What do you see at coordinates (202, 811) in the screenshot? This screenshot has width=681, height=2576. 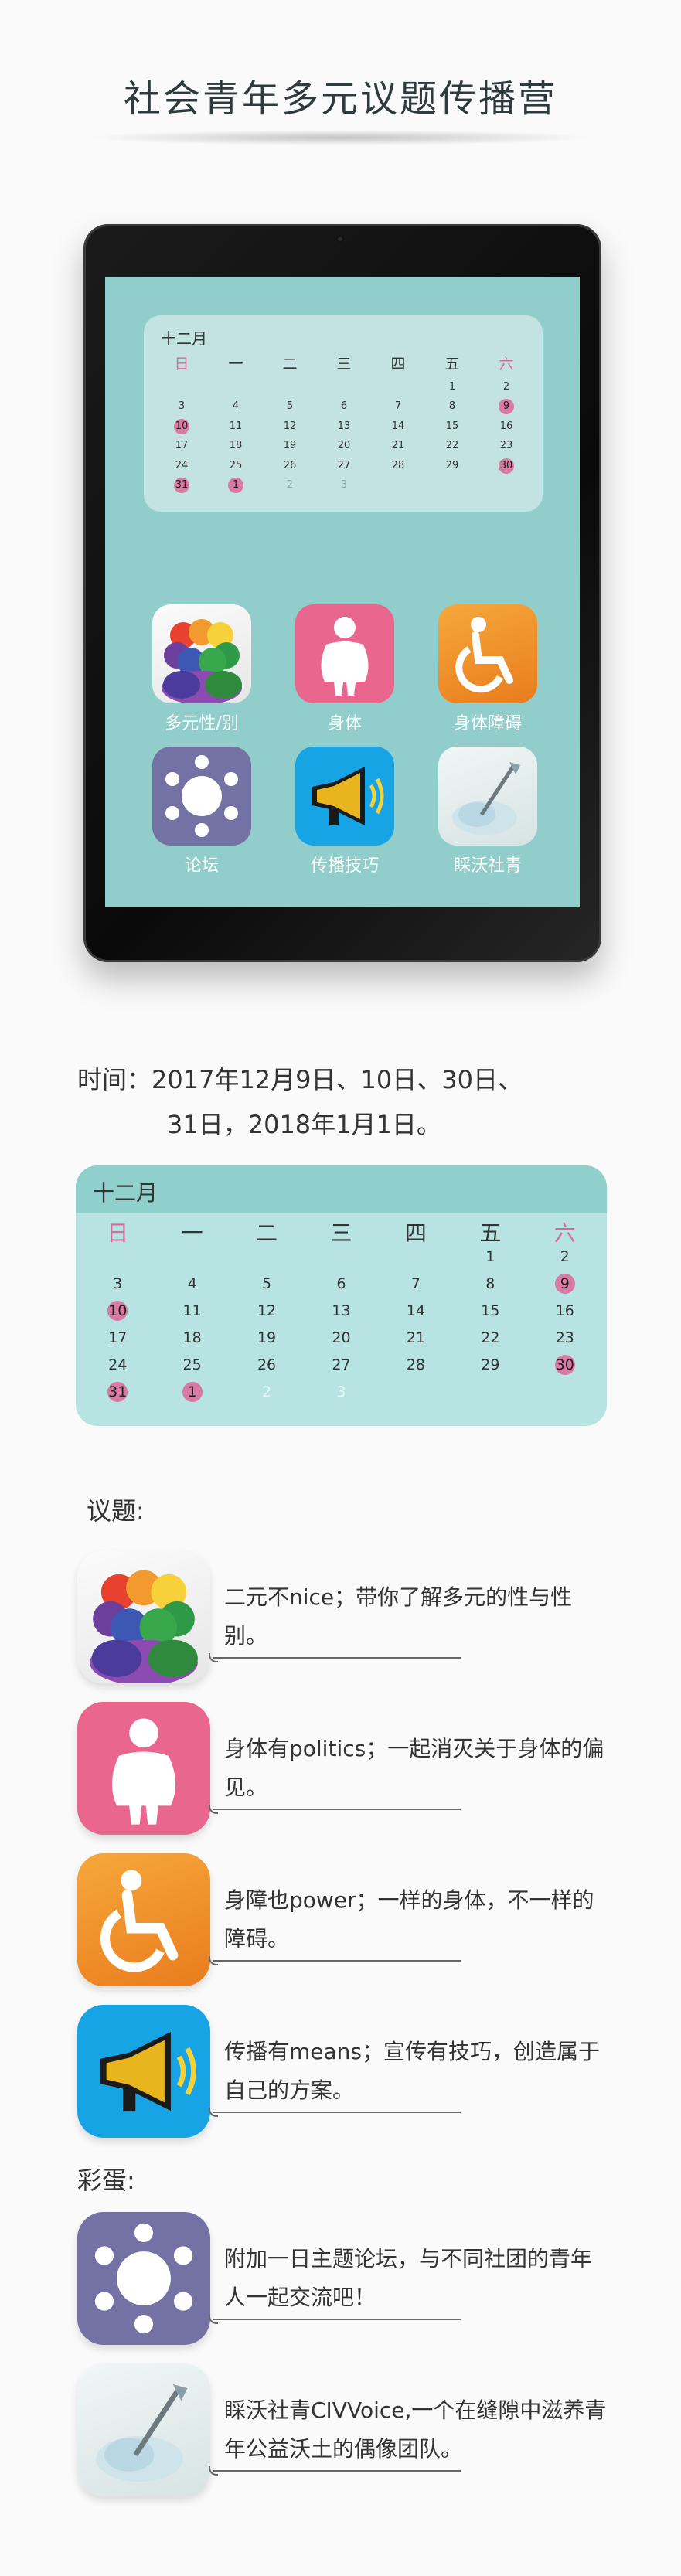 I see `app-forum: 论坛` at bounding box center [202, 811].